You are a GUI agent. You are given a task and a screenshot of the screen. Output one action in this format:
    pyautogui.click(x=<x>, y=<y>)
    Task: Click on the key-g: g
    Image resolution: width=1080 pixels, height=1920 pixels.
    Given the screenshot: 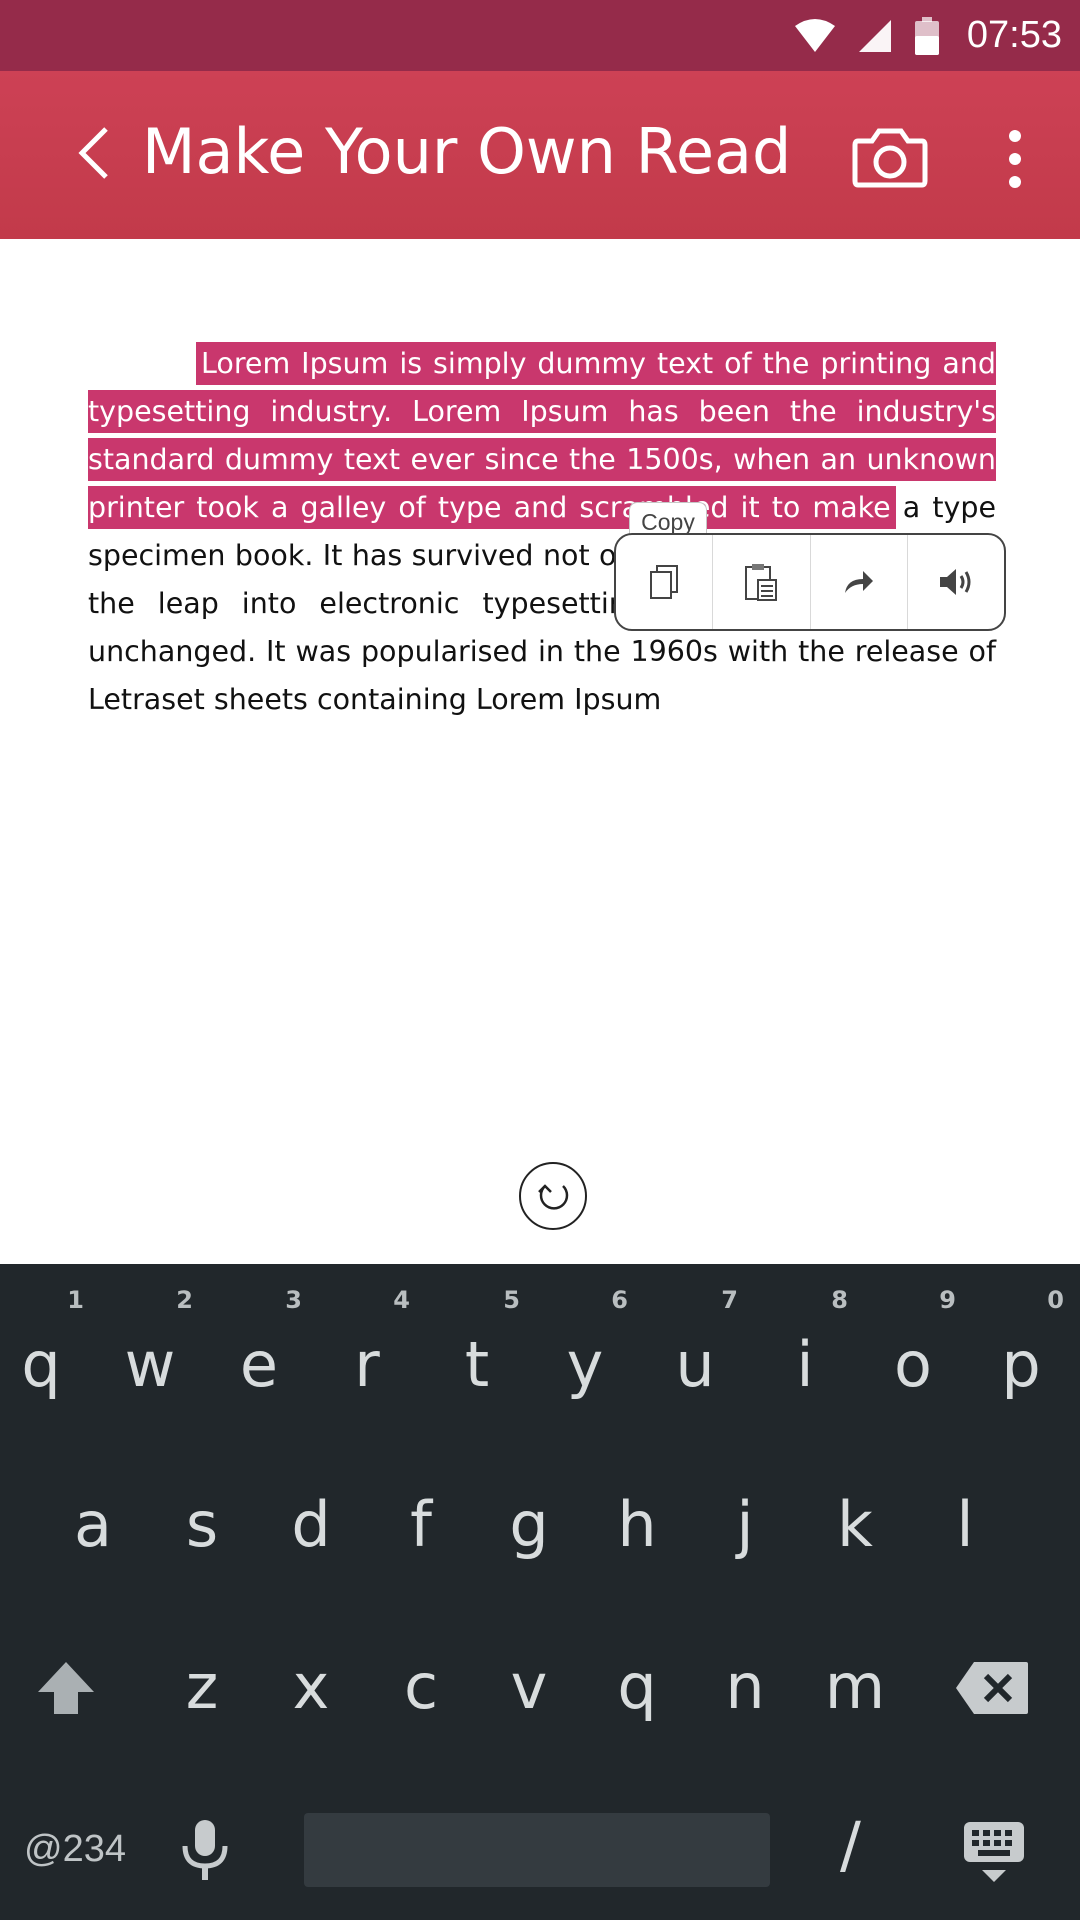 What is the action you would take?
    pyautogui.click(x=529, y=1524)
    